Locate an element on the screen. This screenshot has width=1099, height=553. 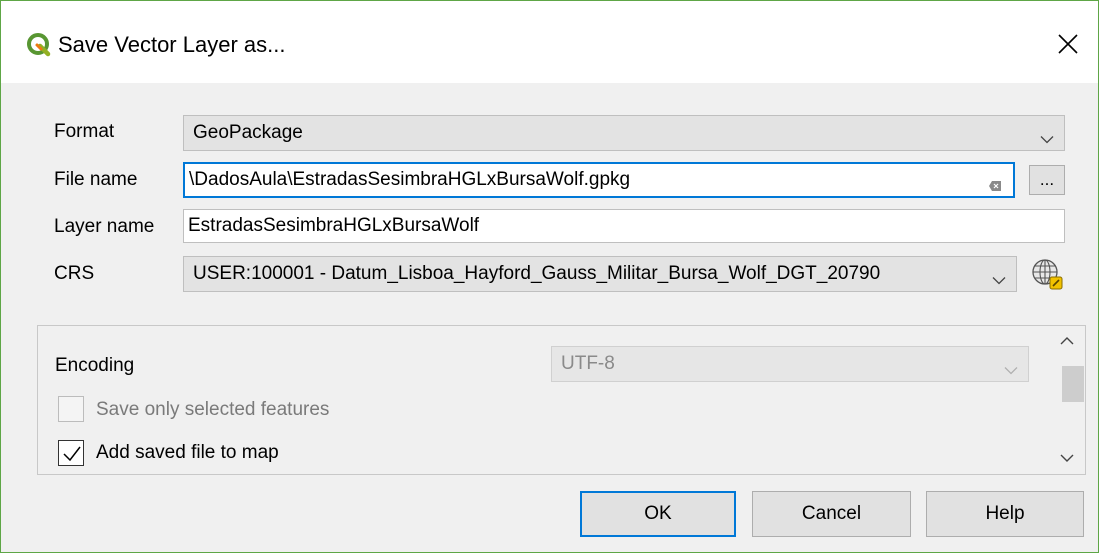
save-selected-checkbox is located at coordinates (71, 409).